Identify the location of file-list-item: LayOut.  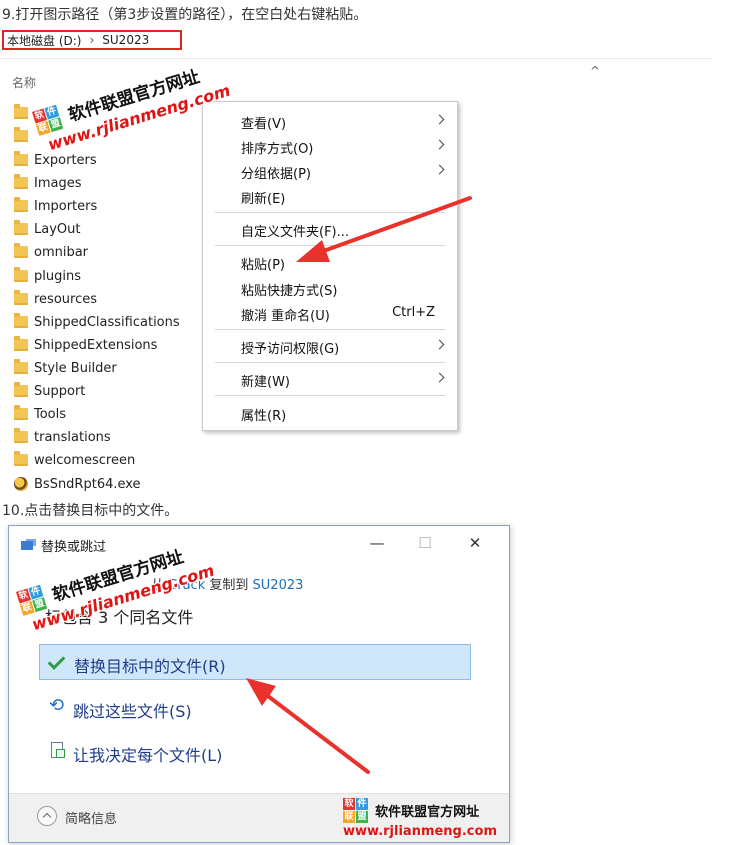
(47, 229).